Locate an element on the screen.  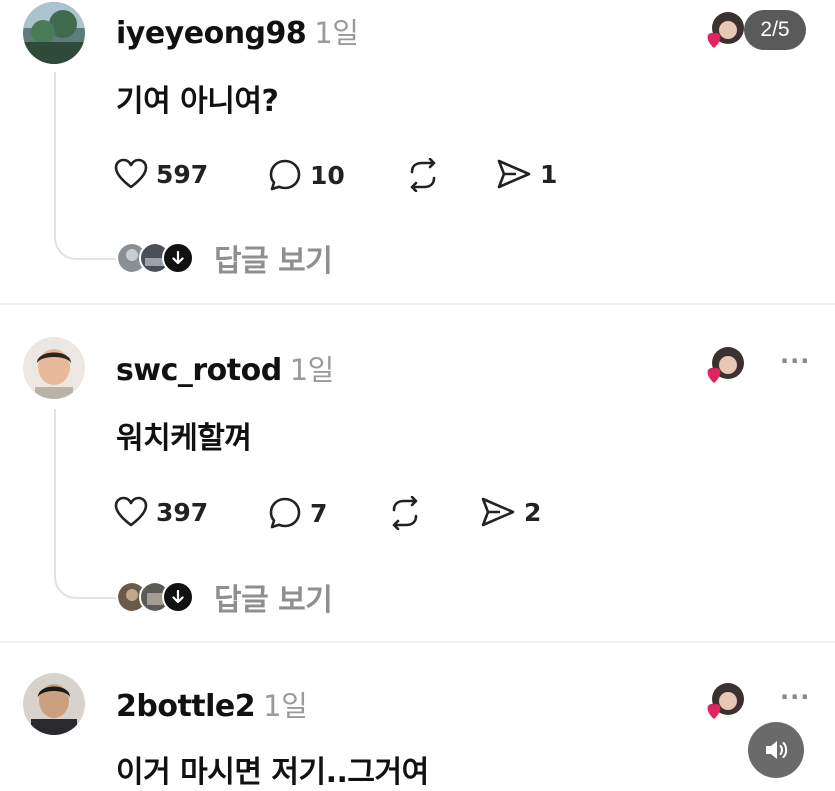
username: 2bottle2 1일 is located at coordinates (212, 704).